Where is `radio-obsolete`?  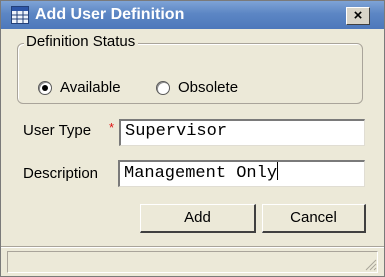 radio-obsolete is located at coordinates (163, 88).